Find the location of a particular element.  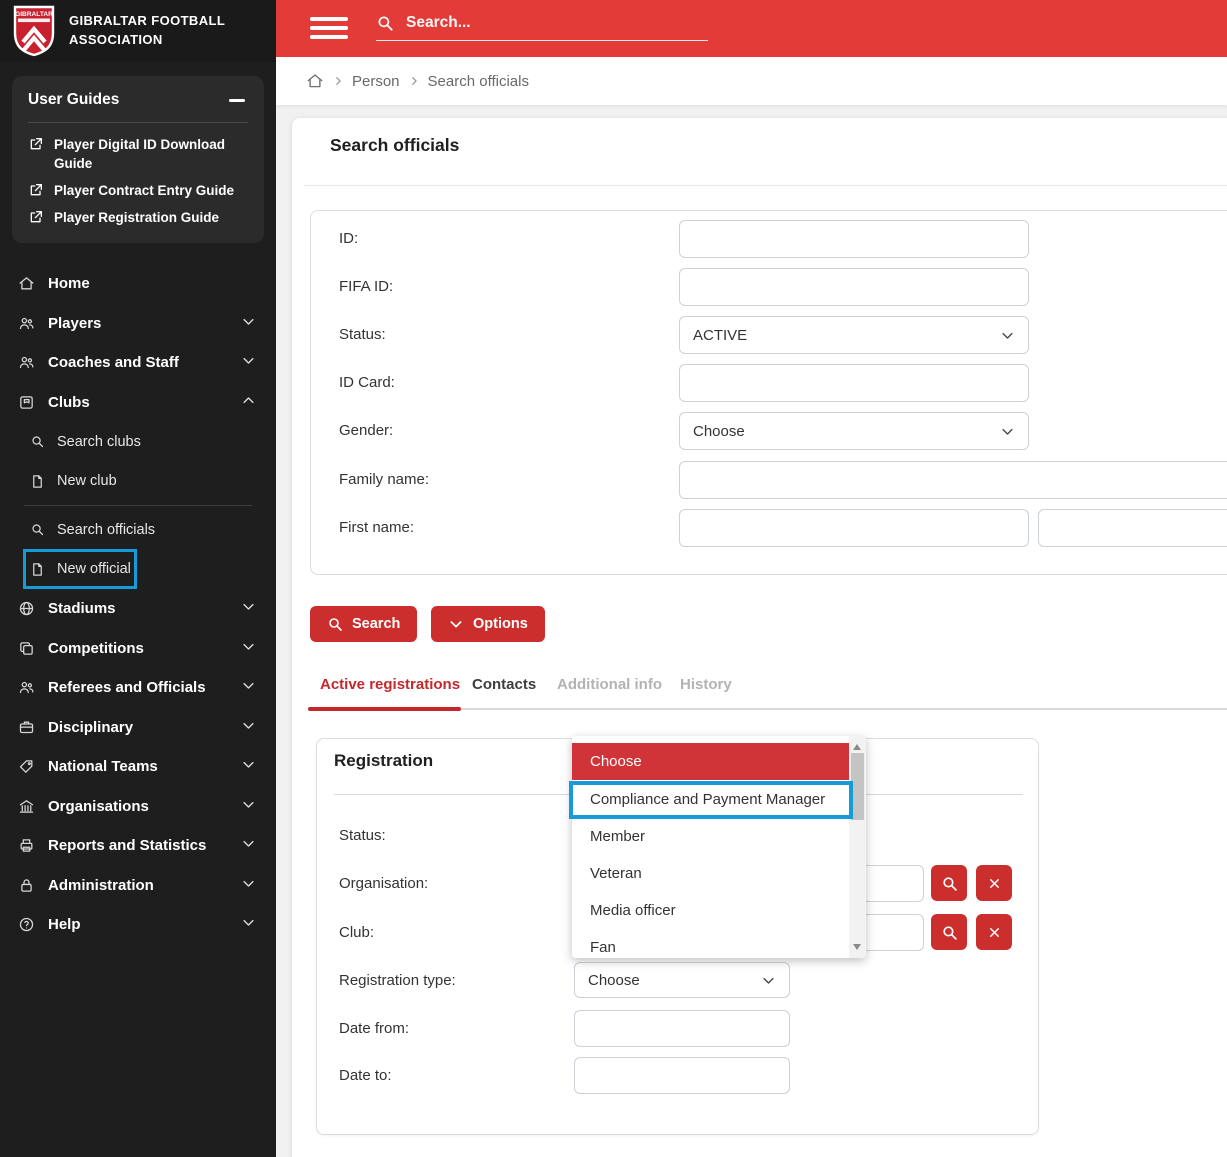

home-icon is located at coordinates (315, 81).